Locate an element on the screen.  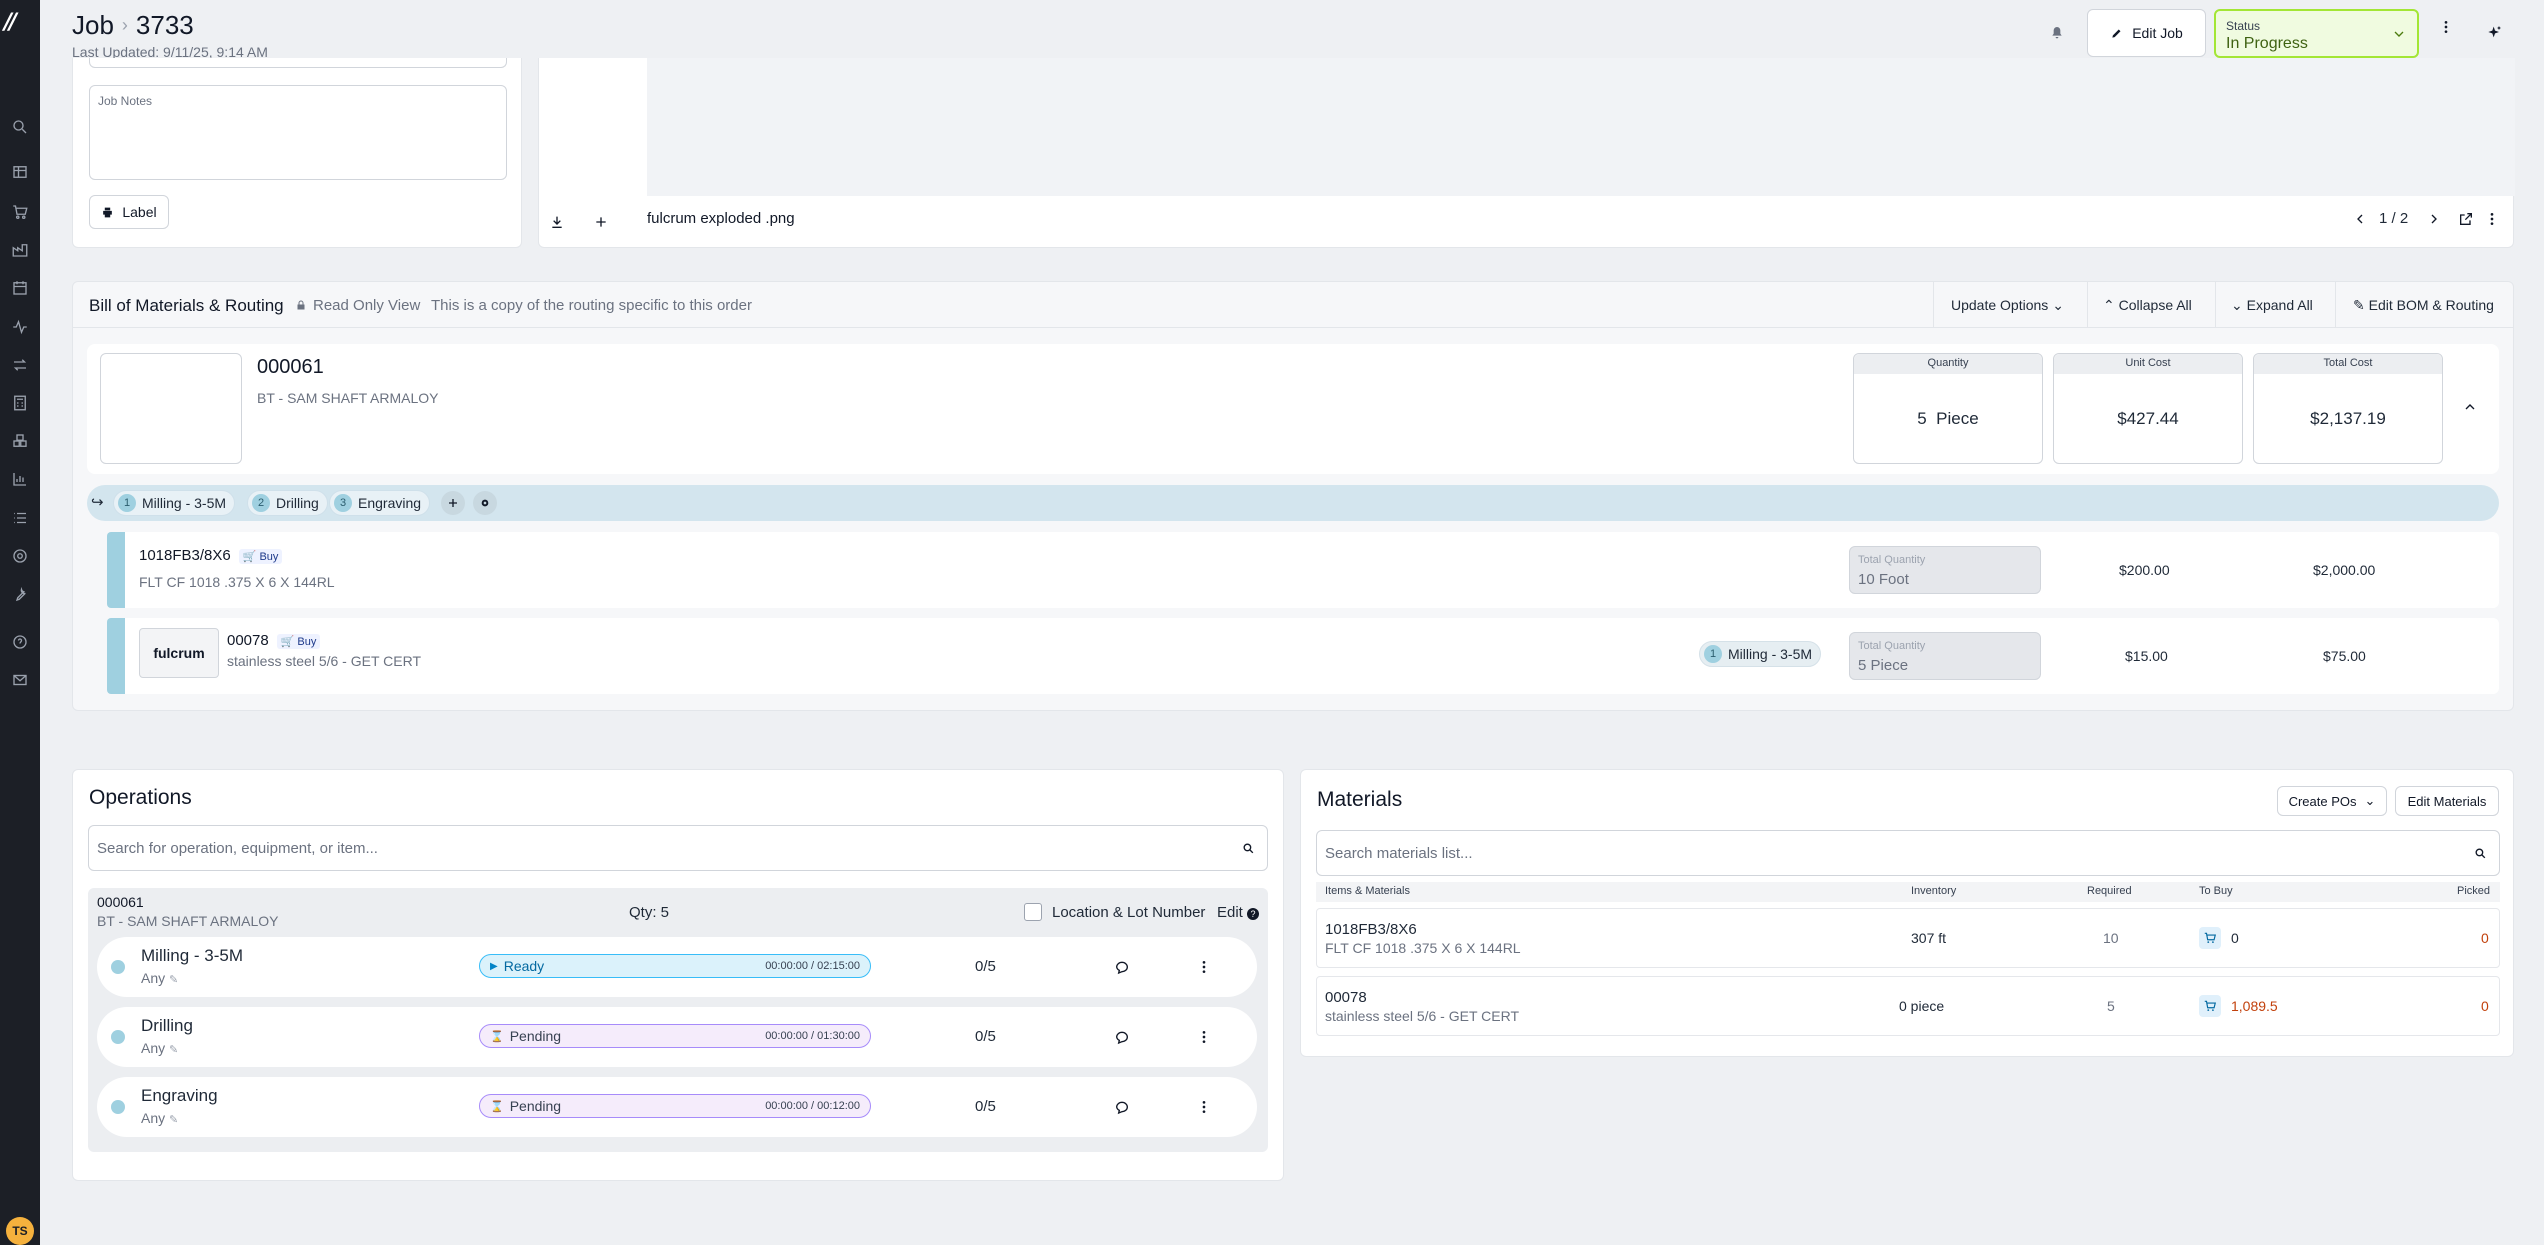
mail-icon is located at coordinates (20, 680).